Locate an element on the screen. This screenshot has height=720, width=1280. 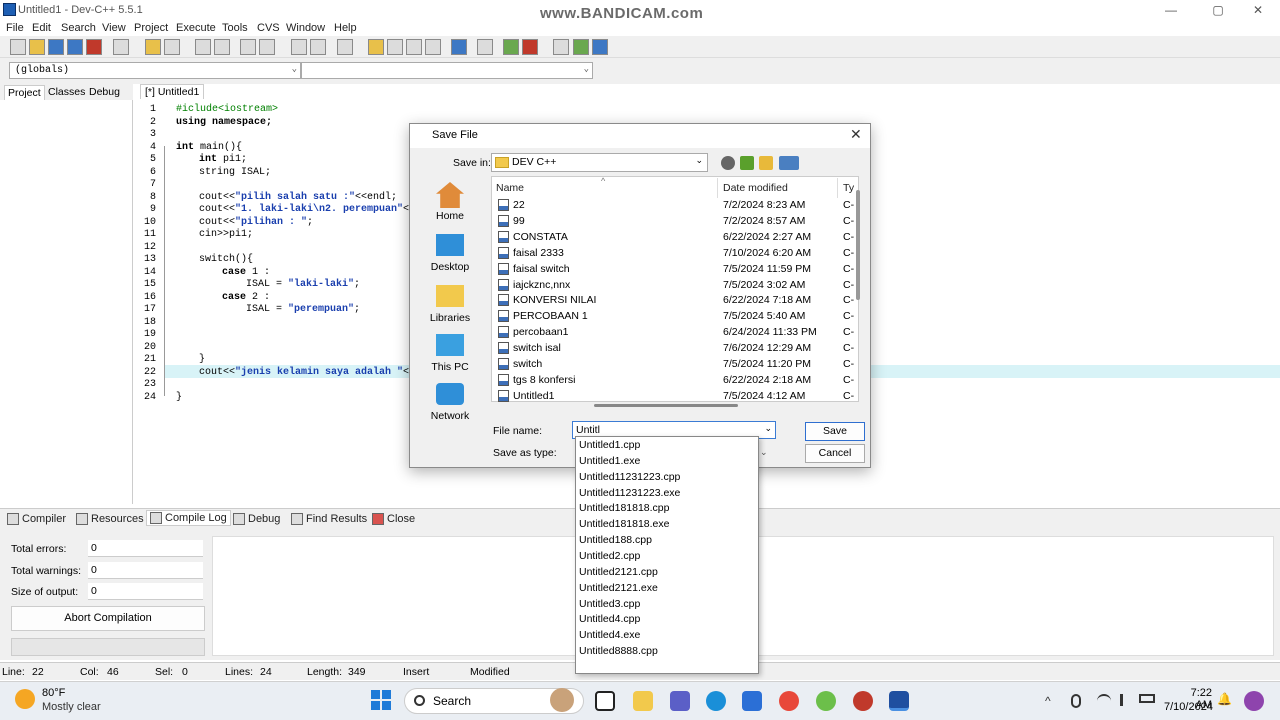
menu-search: Search is located at coordinates (78, 28).